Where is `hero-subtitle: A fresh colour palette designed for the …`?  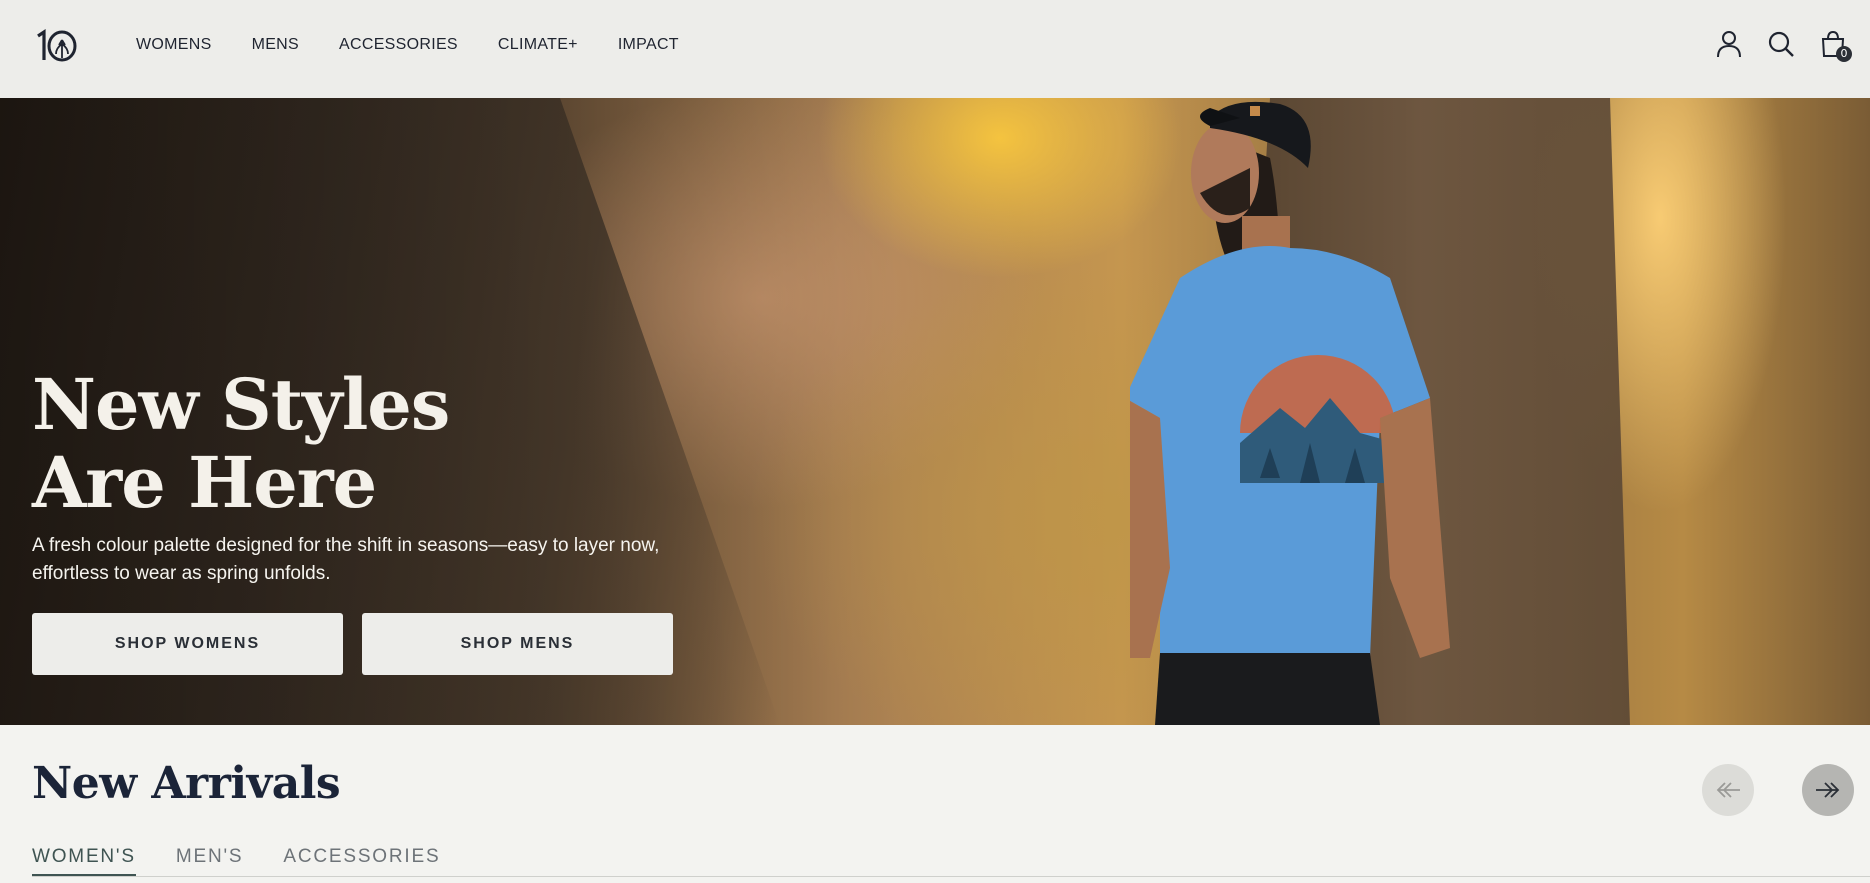
hero-subtitle: A fresh colour palette designed for the … is located at coordinates (346, 559).